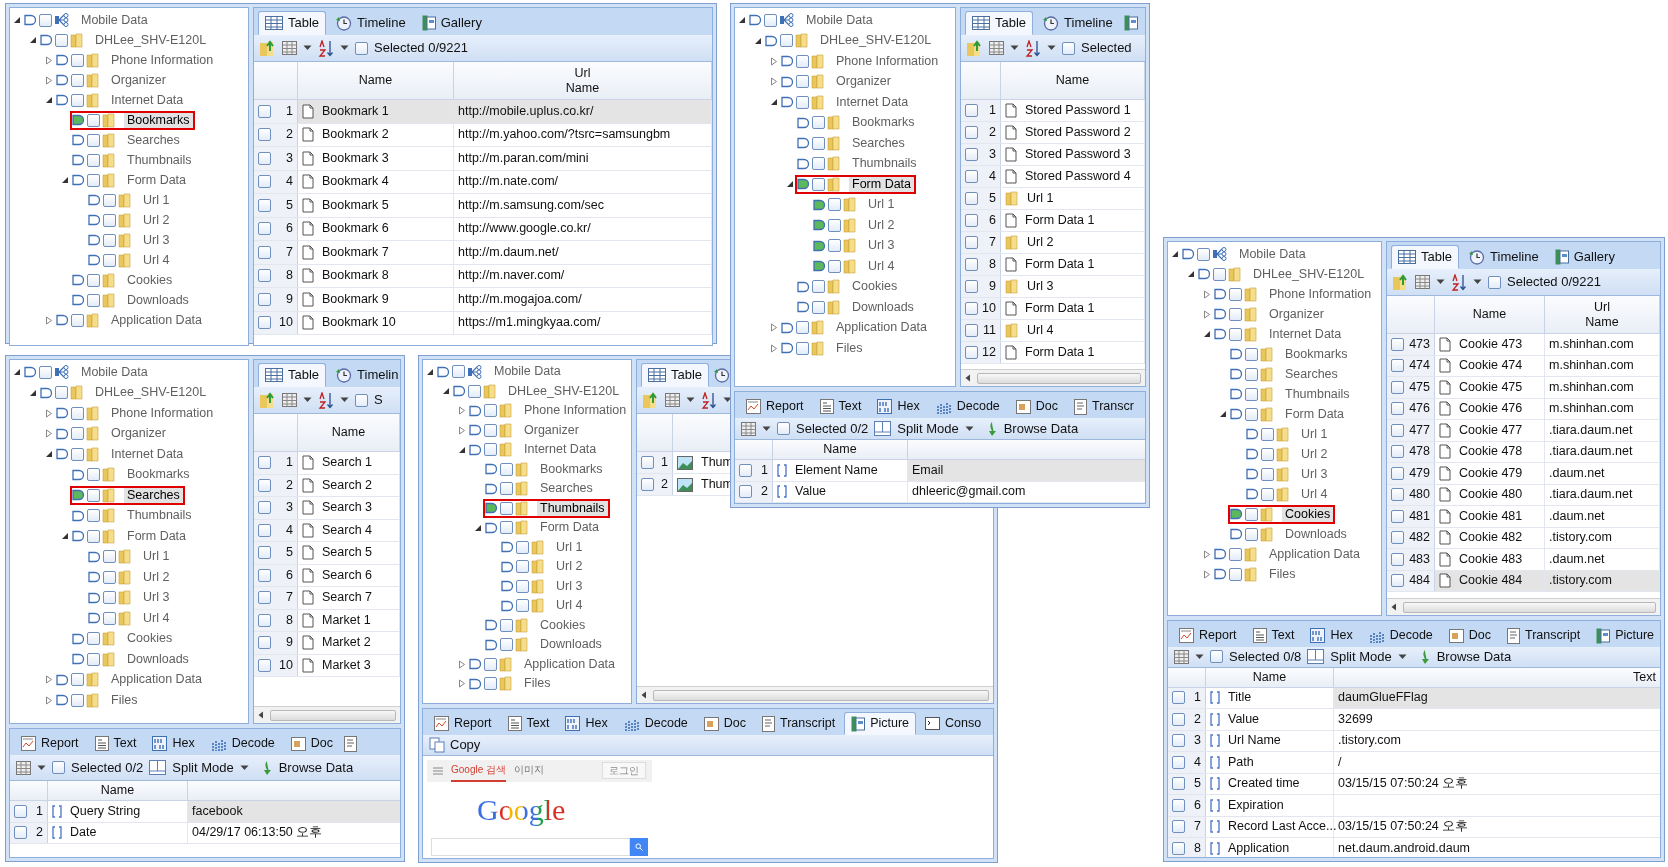 Image resolution: width=1668 pixels, height=867 pixels. What do you see at coordinates (1104, 406) in the screenshot?
I see `tab: Transcr` at bounding box center [1104, 406].